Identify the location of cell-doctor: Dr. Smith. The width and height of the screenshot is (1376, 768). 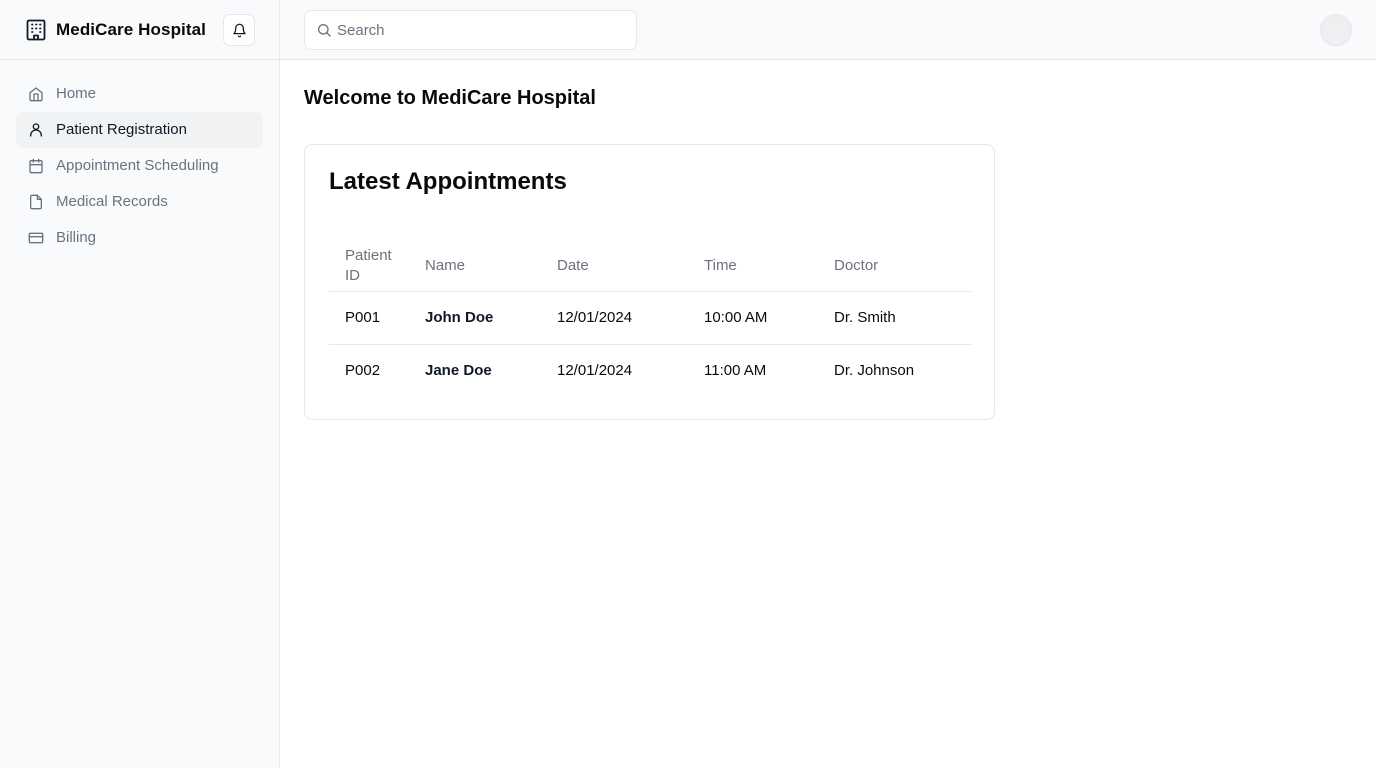
(894, 318).